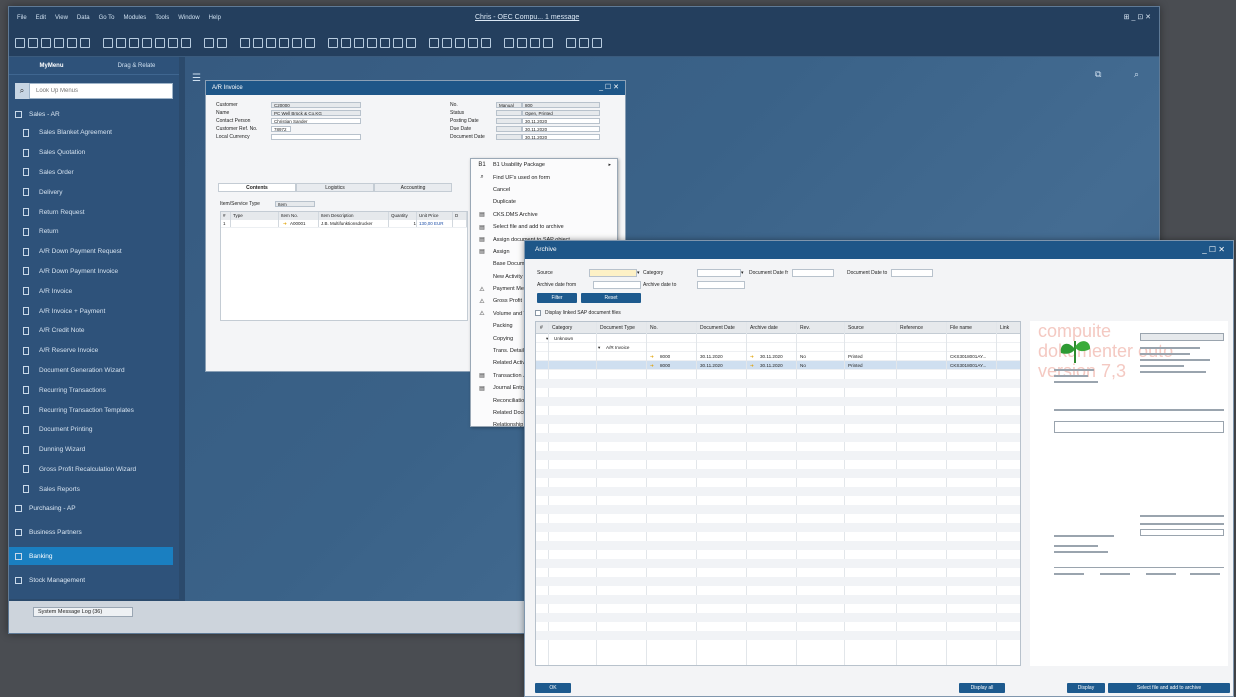  What do you see at coordinates (295, 203) in the screenshot?
I see `item-service-select: Item` at bounding box center [295, 203].